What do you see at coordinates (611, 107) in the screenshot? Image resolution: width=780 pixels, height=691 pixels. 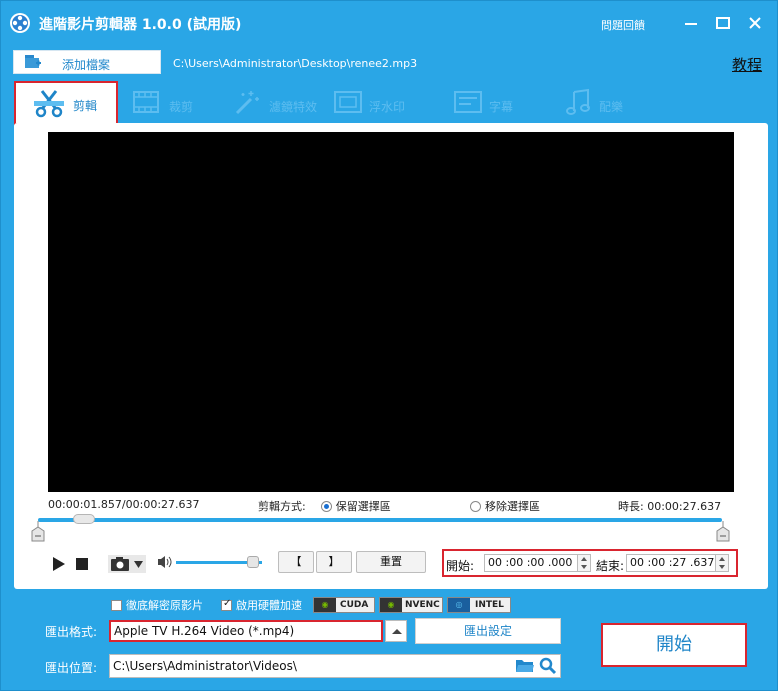 I see `tab-label: 配樂` at bounding box center [611, 107].